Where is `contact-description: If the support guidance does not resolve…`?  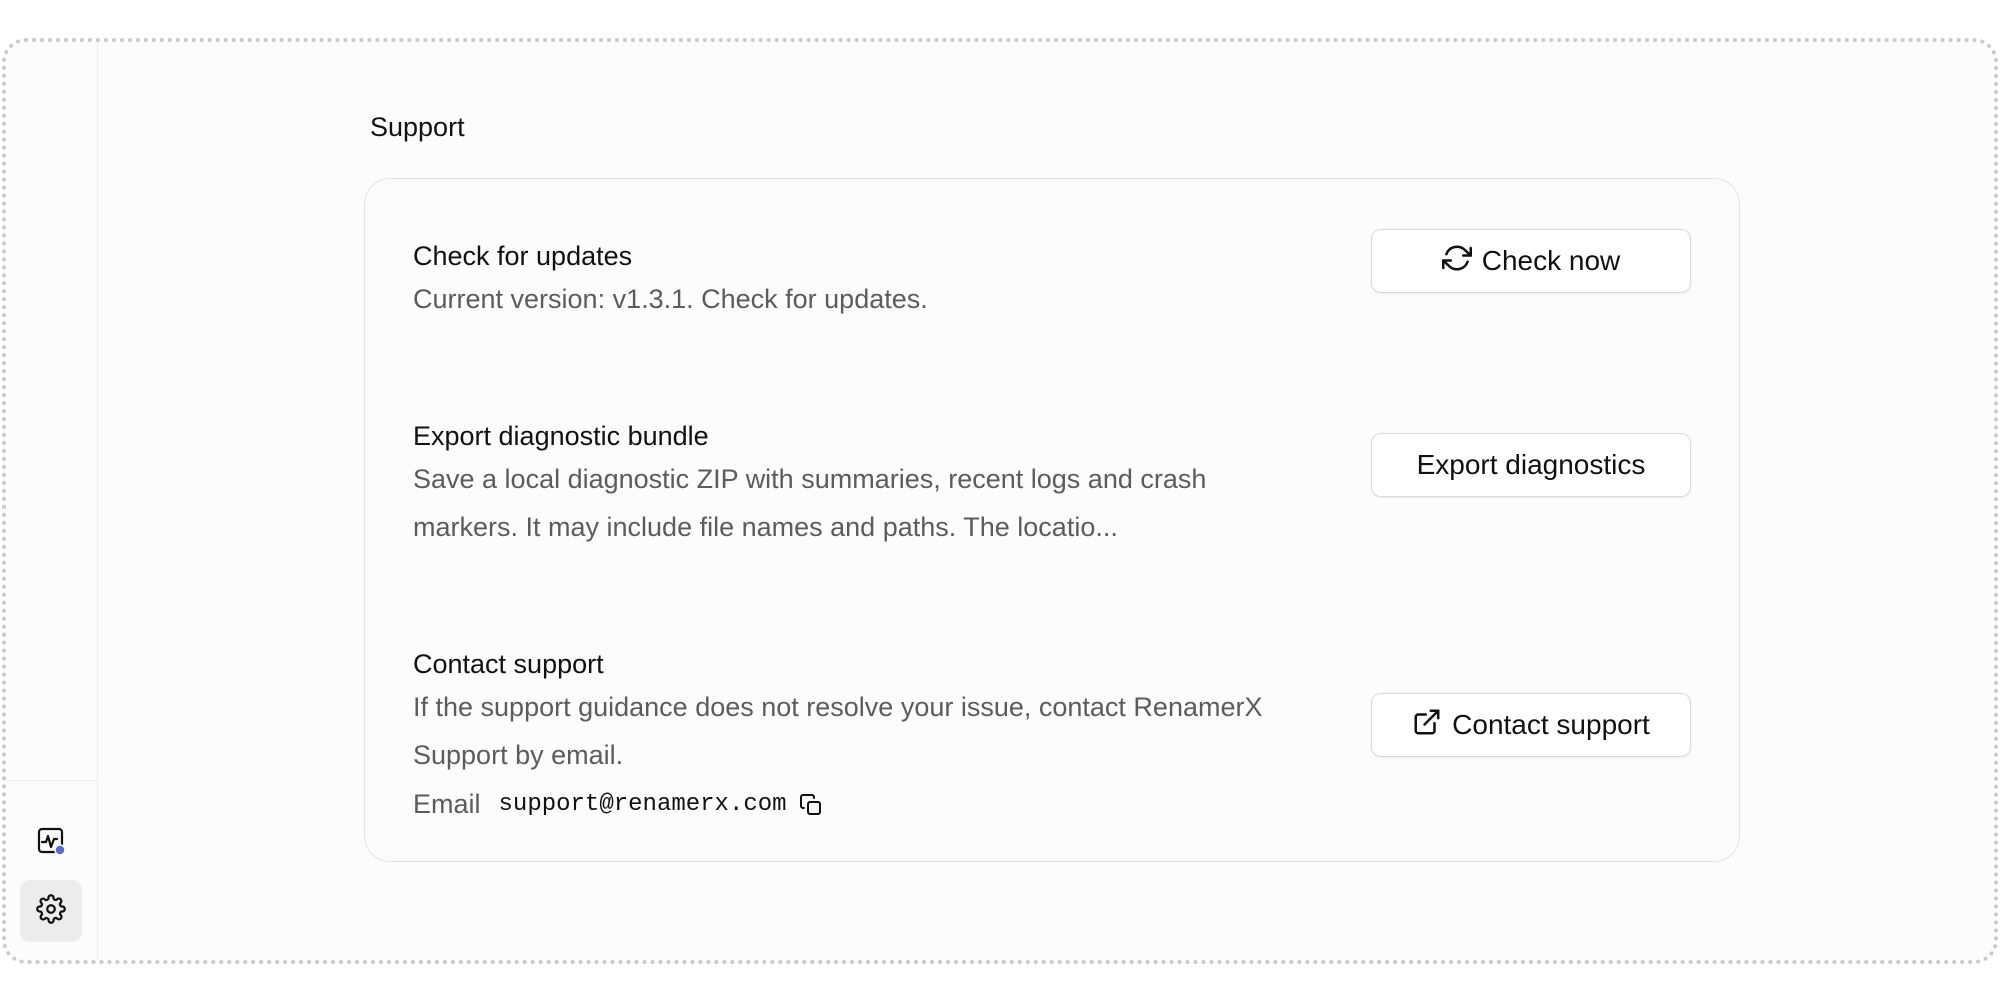 contact-description: If the support guidance does not resolve… is located at coordinates (838, 731).